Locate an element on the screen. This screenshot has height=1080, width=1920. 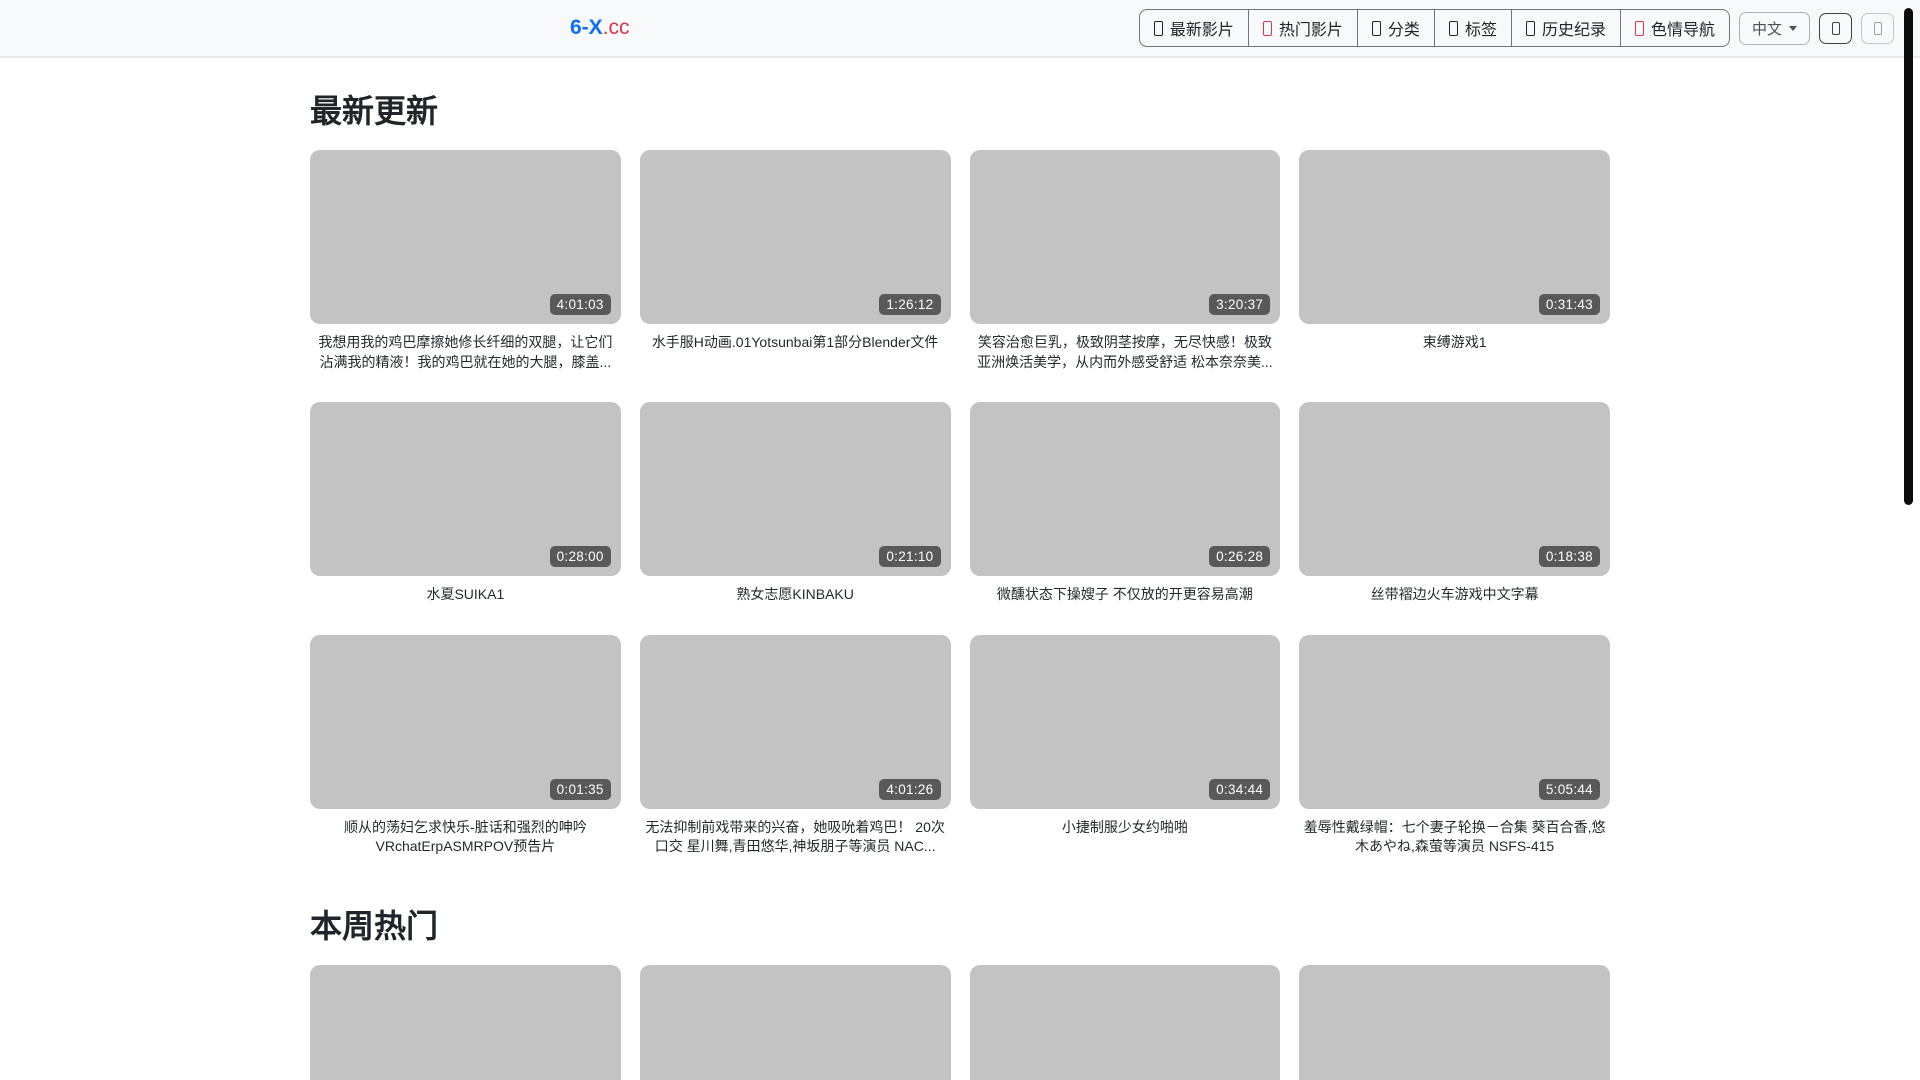
video-card: 1:26:12 水手服H动画.01Yotsunbai第1部分Blender文件 is located at coordinates (795, 261).